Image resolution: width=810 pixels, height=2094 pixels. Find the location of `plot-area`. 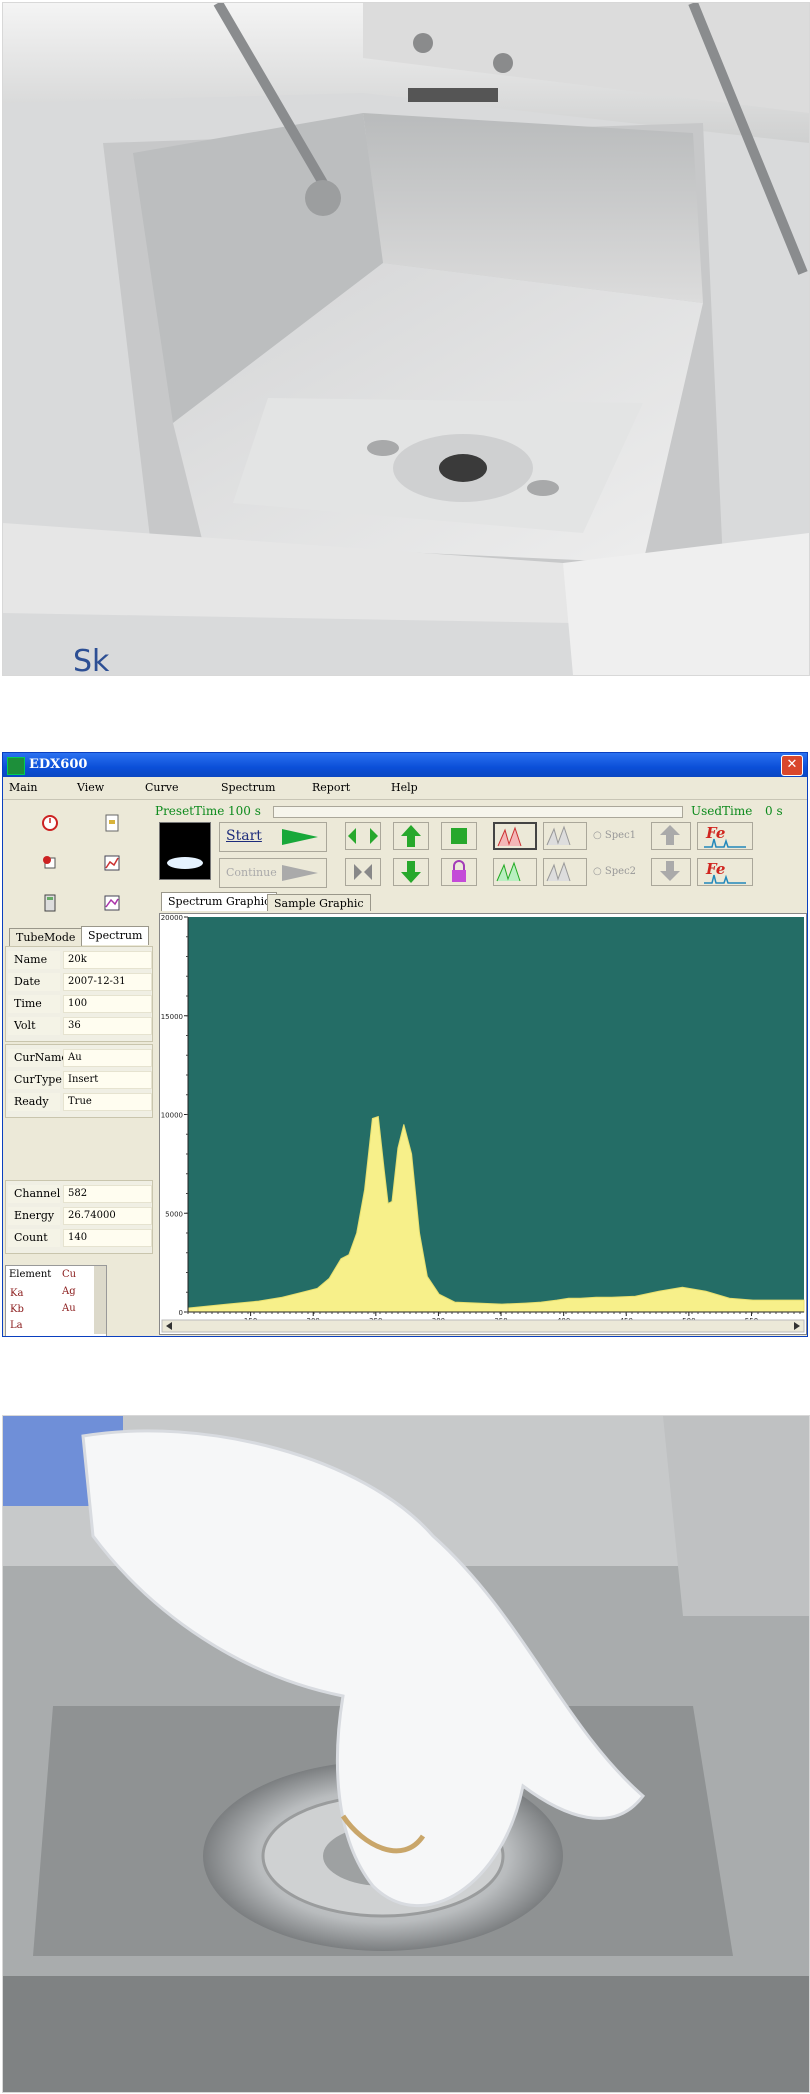

plot-area is located at coordinates (496, 1114).